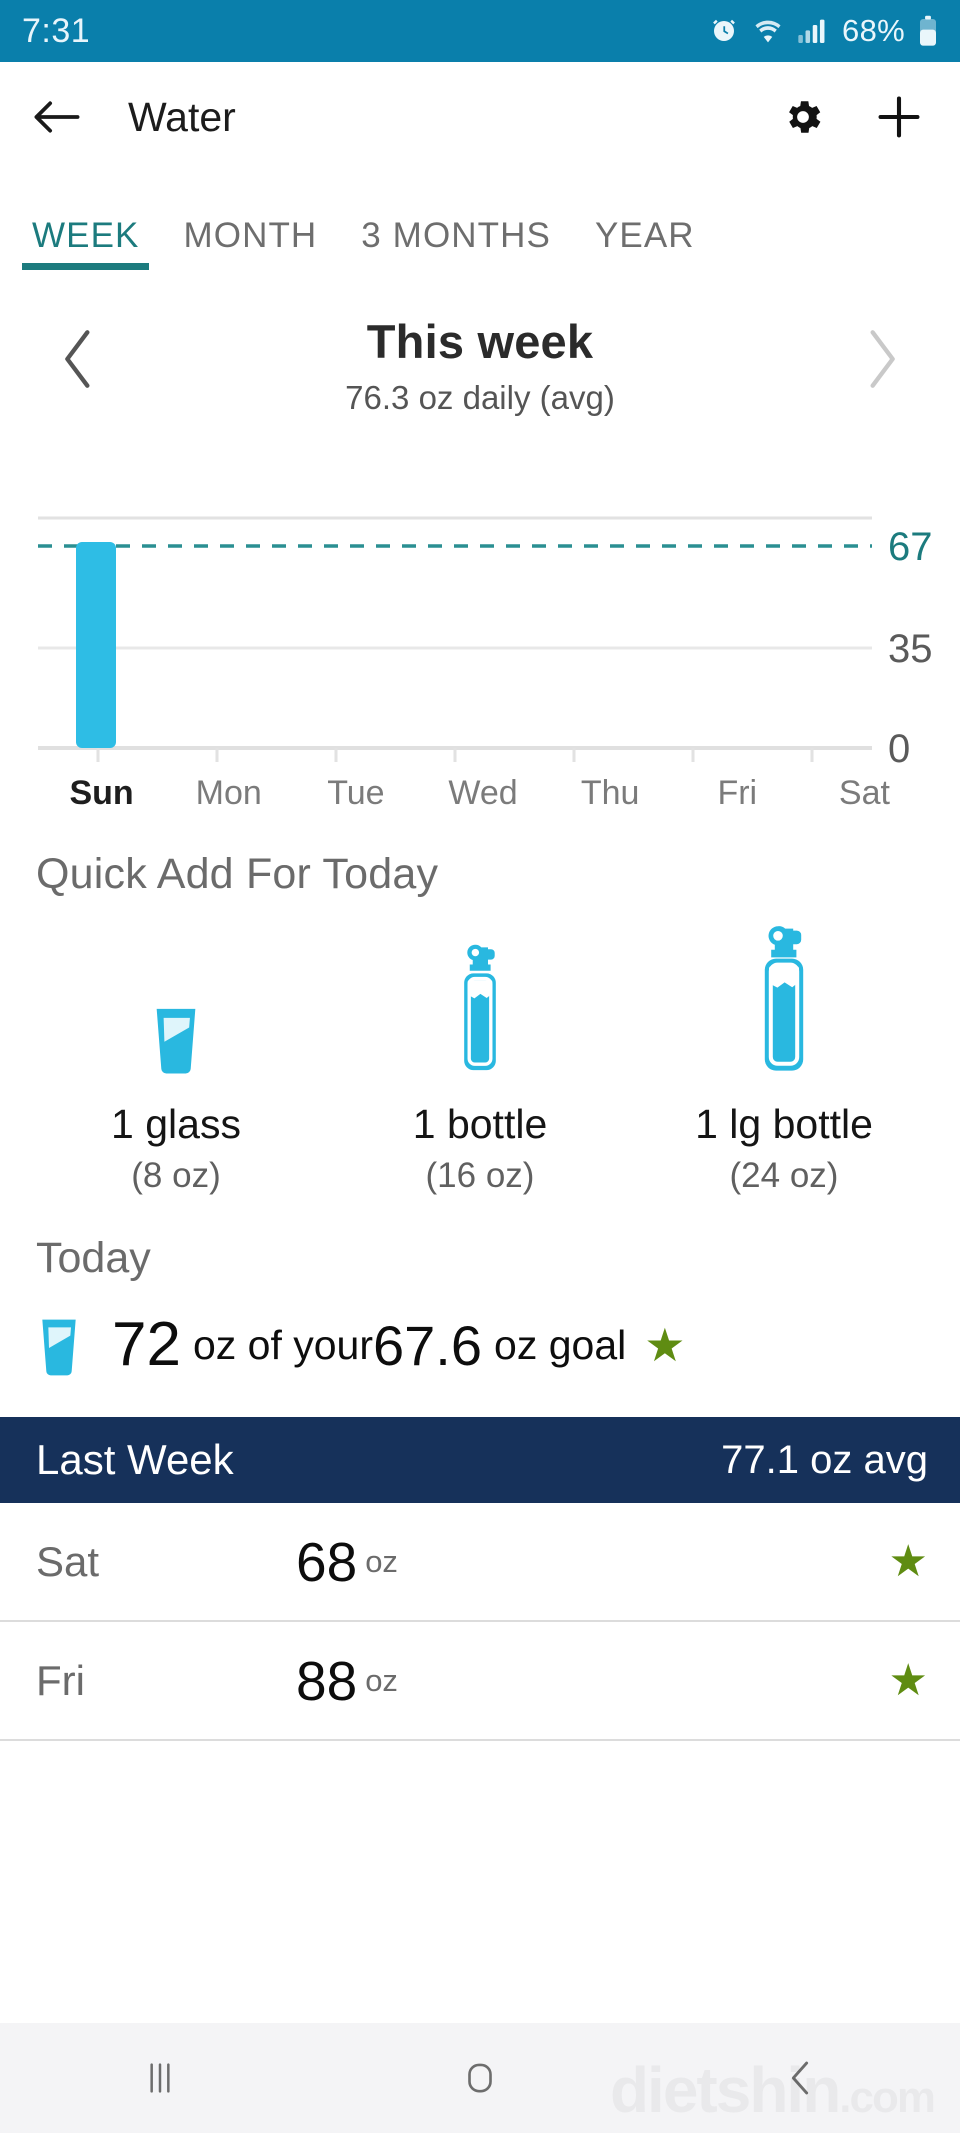  I want to click on table-row: Fri 88 oz ★, so click(480, 1681).